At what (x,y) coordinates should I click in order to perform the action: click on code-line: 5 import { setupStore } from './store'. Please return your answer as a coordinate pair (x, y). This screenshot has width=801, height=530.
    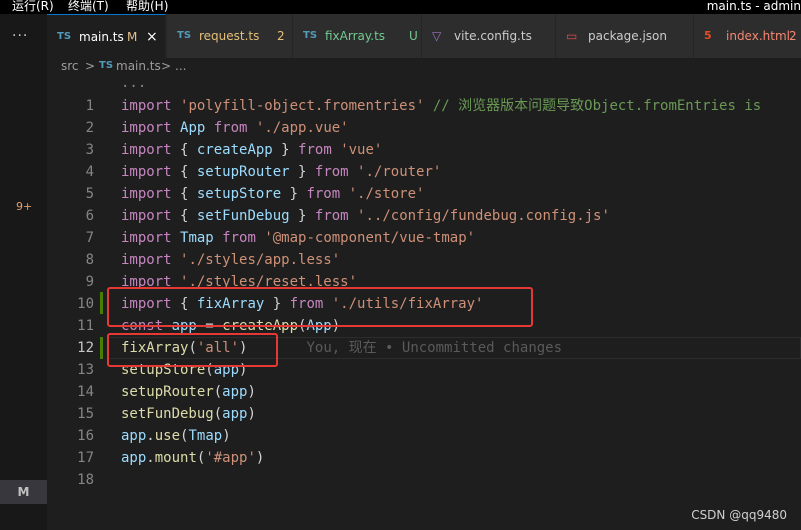
    Looking at the image, I should click on (424, 194).